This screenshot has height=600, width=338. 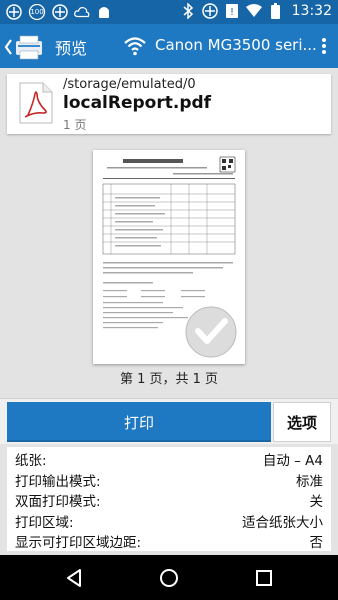 I want to click on status-time: 13:32, so click(x=311, y=11).